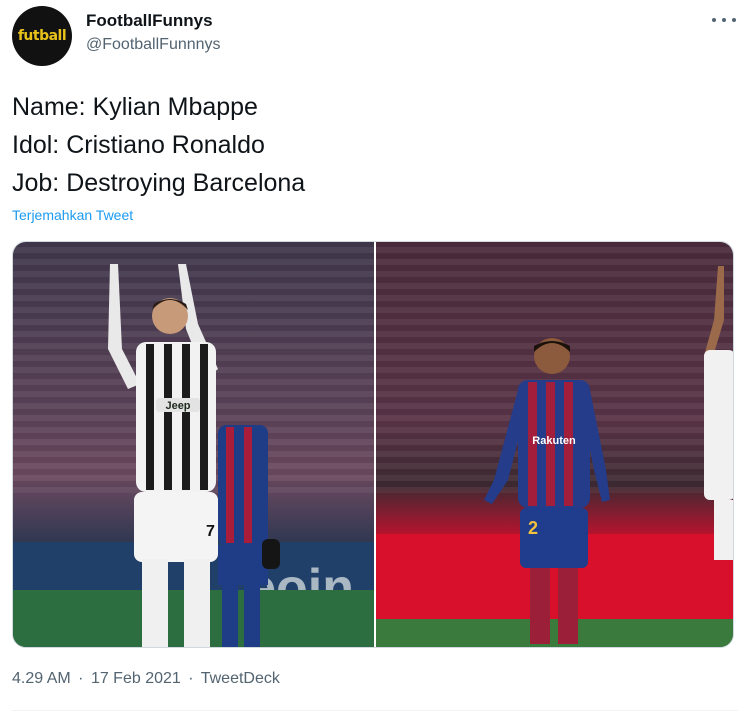 The width and height of the screenshot is (750, 718). Describe the element at coordinates (72, 215) in the screenshot. I see `translate-tweet-link: Terjemahkan Tweet` at that location.